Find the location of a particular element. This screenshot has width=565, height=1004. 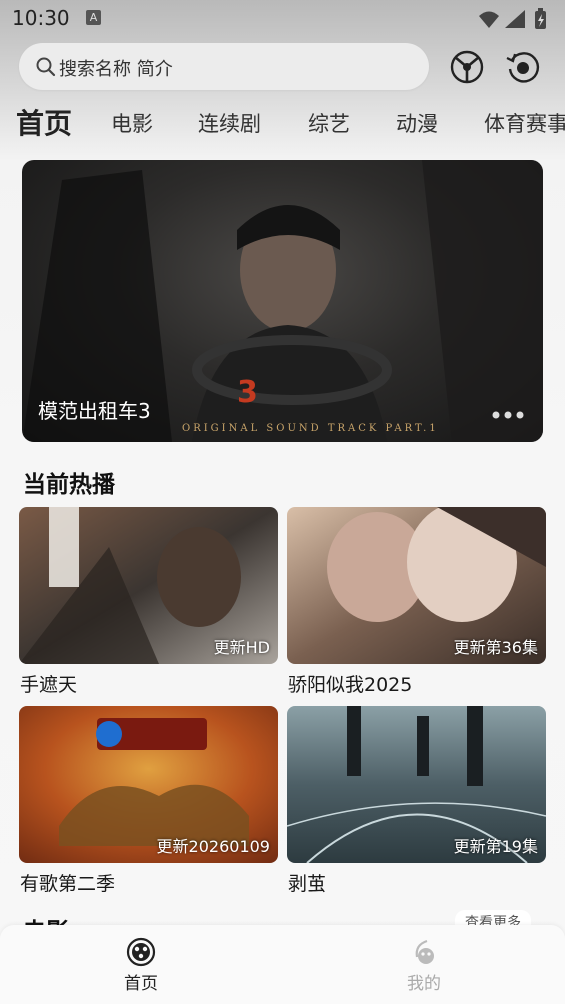

update-badge: 更新20260109 is located at coordinates (213, 846).